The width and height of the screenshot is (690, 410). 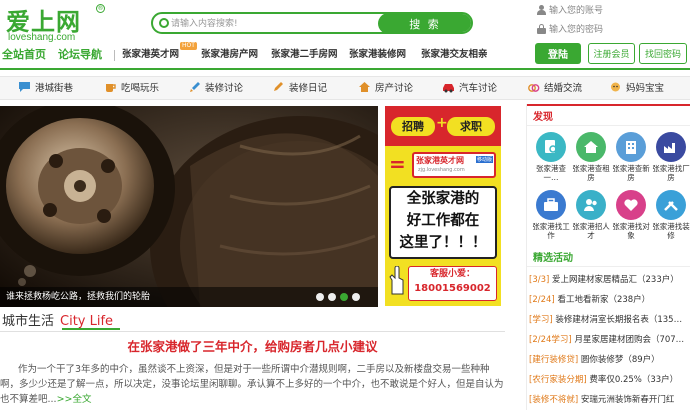 What do you see at coordinates (110, 85) in the screenshot?
I see `cup-icon` at bounding box center [110, 85].